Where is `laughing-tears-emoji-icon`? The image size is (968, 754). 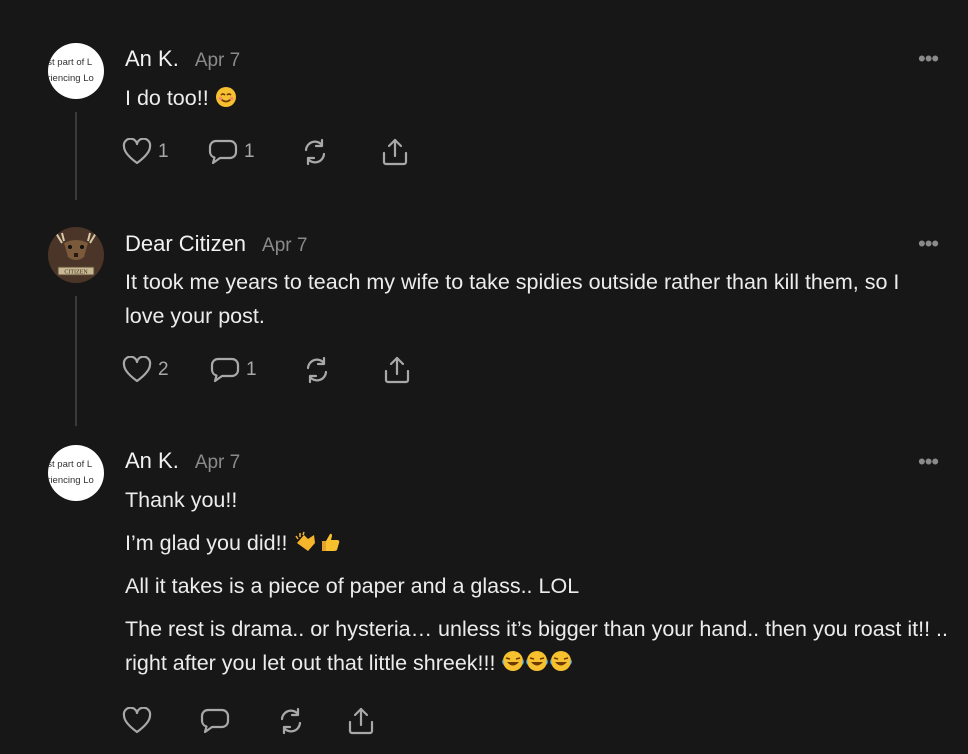
laughing-tears-emoji-icon is located at coordinates (537, 661).